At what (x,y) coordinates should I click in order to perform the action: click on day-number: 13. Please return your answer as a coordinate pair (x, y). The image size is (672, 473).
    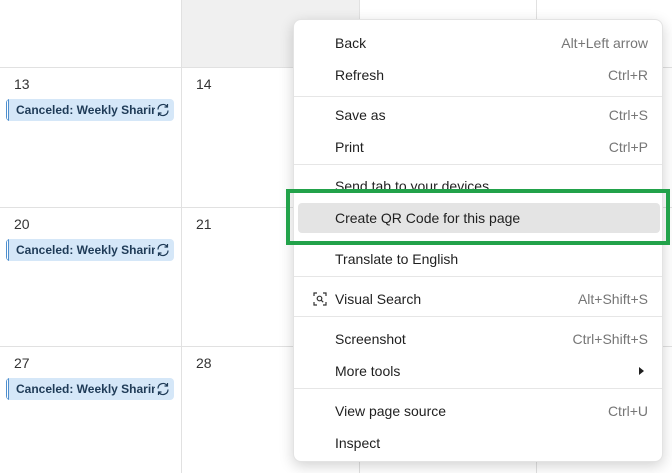
    Looking at the image, I should click on (22, 84).